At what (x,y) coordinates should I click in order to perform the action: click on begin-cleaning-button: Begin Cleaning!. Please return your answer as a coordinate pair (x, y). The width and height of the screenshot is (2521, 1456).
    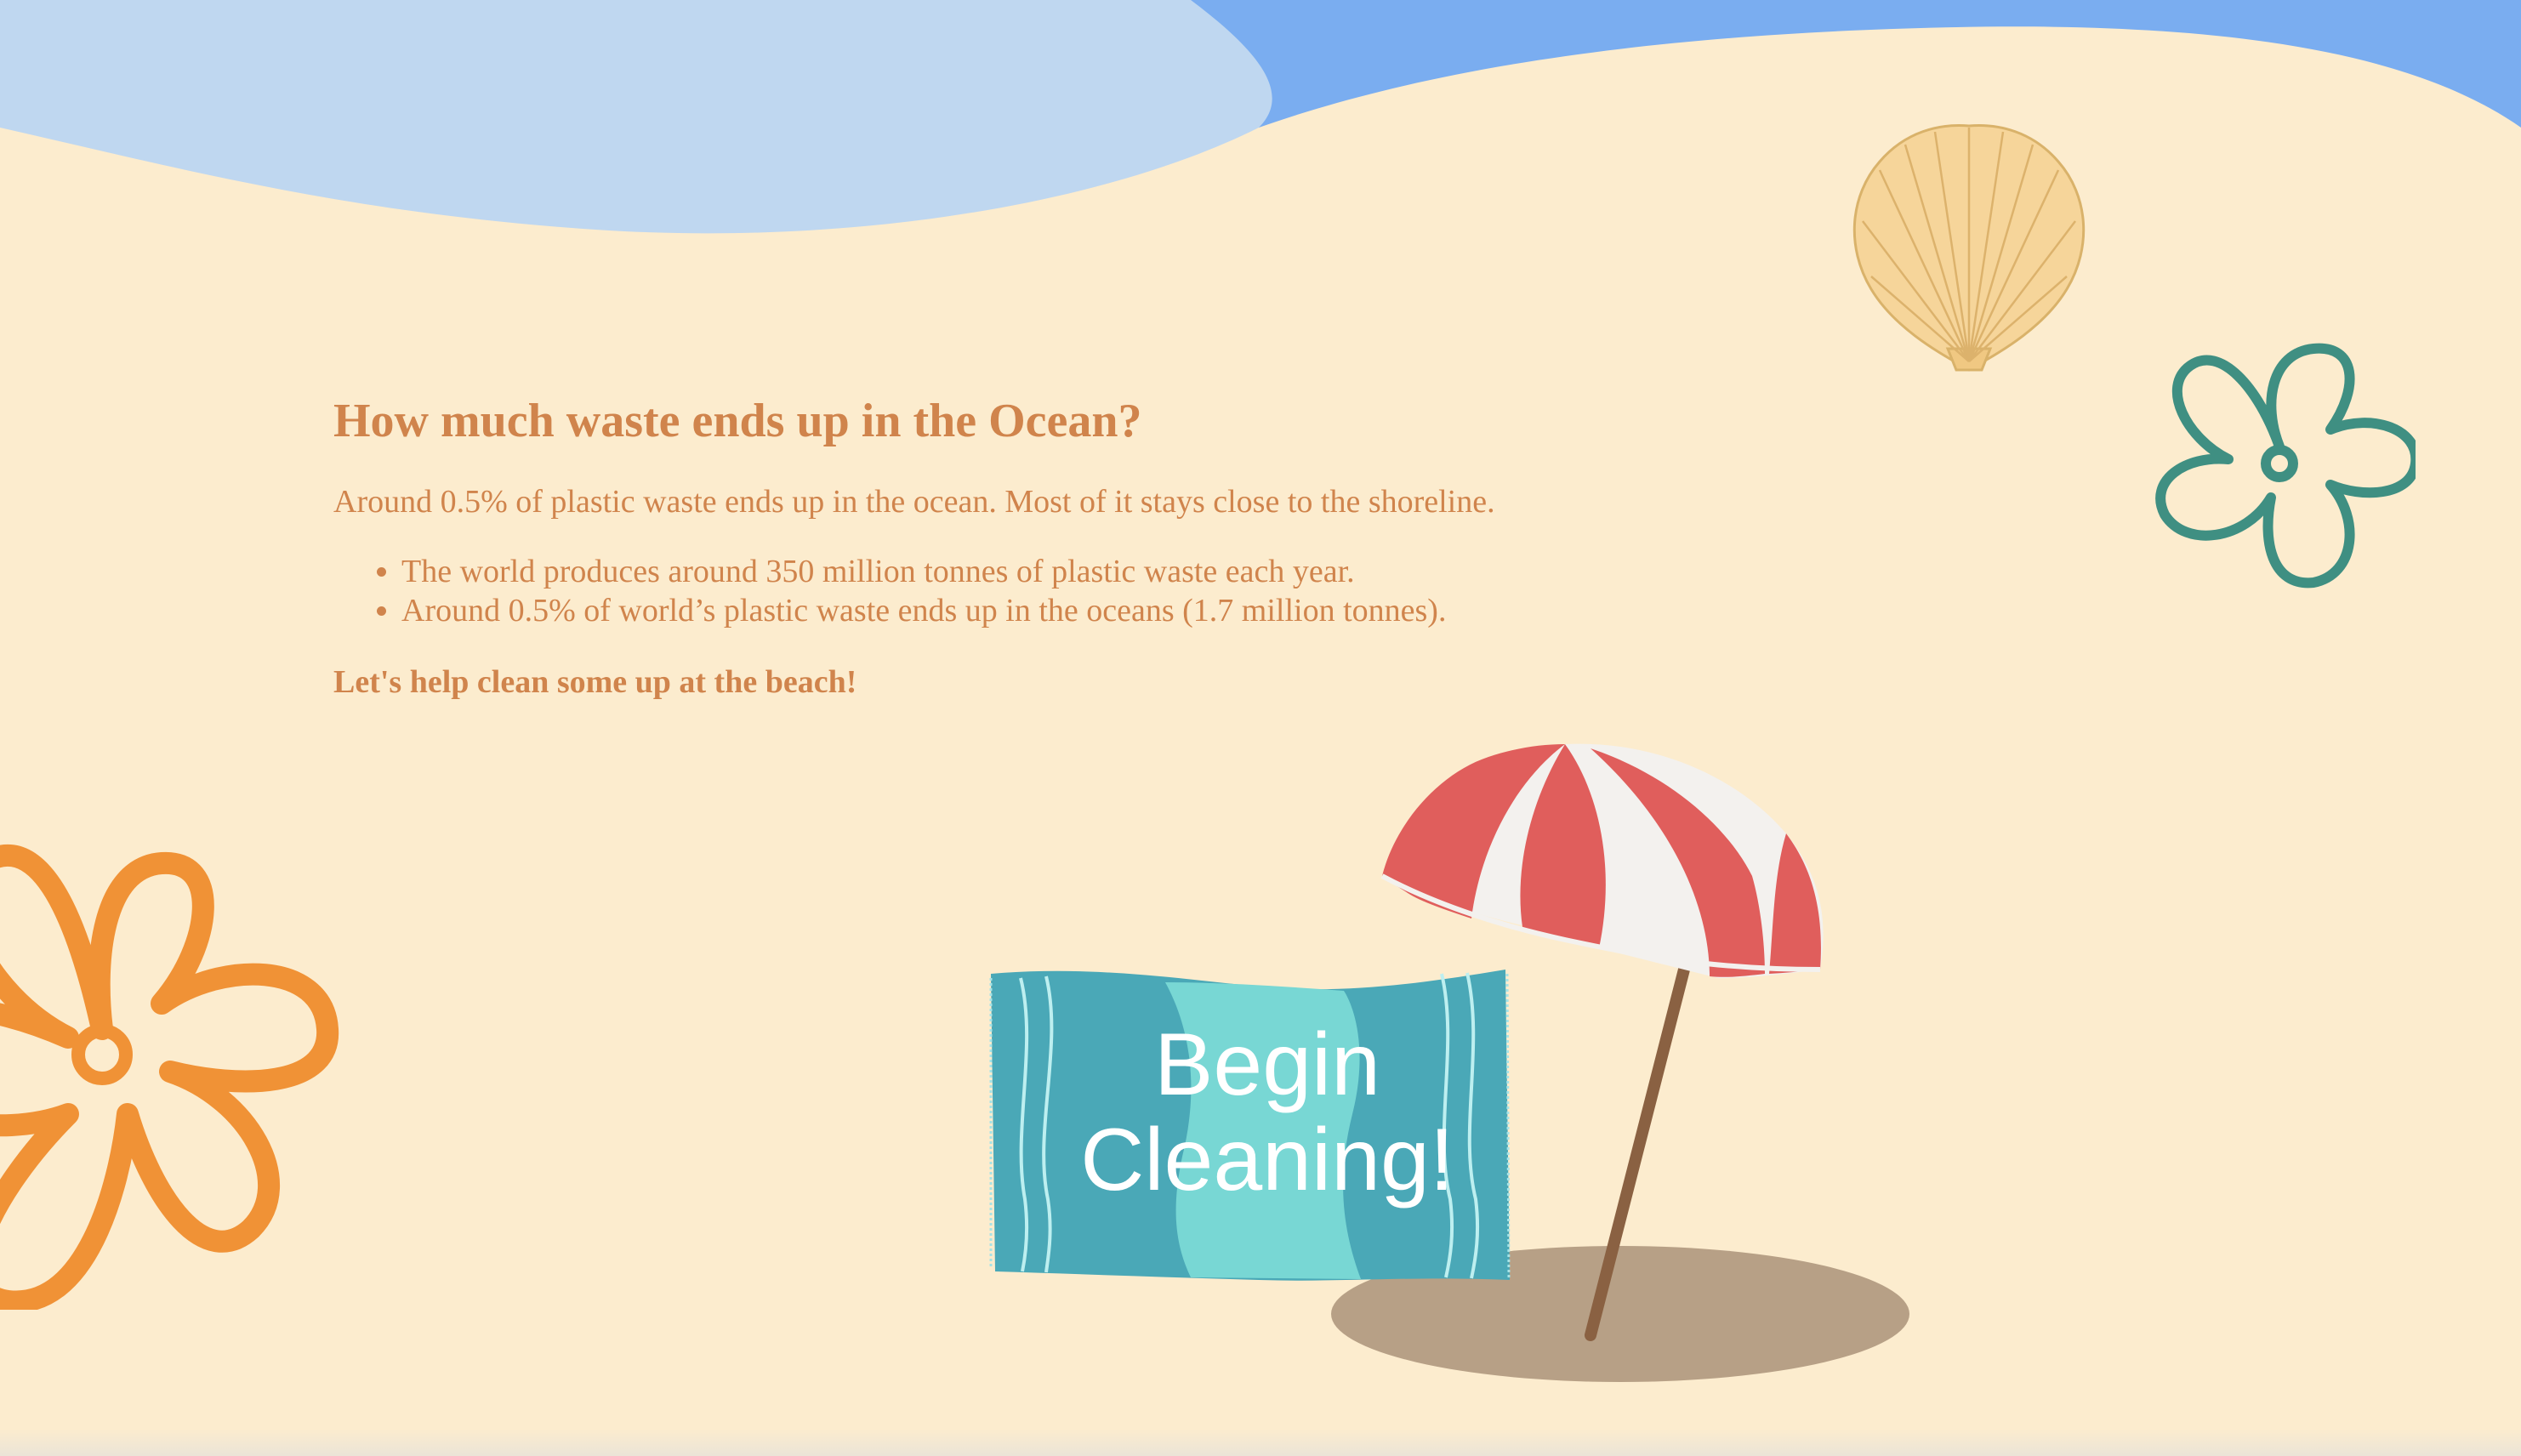
    Looking at the image, I should click on (1250, 1122).